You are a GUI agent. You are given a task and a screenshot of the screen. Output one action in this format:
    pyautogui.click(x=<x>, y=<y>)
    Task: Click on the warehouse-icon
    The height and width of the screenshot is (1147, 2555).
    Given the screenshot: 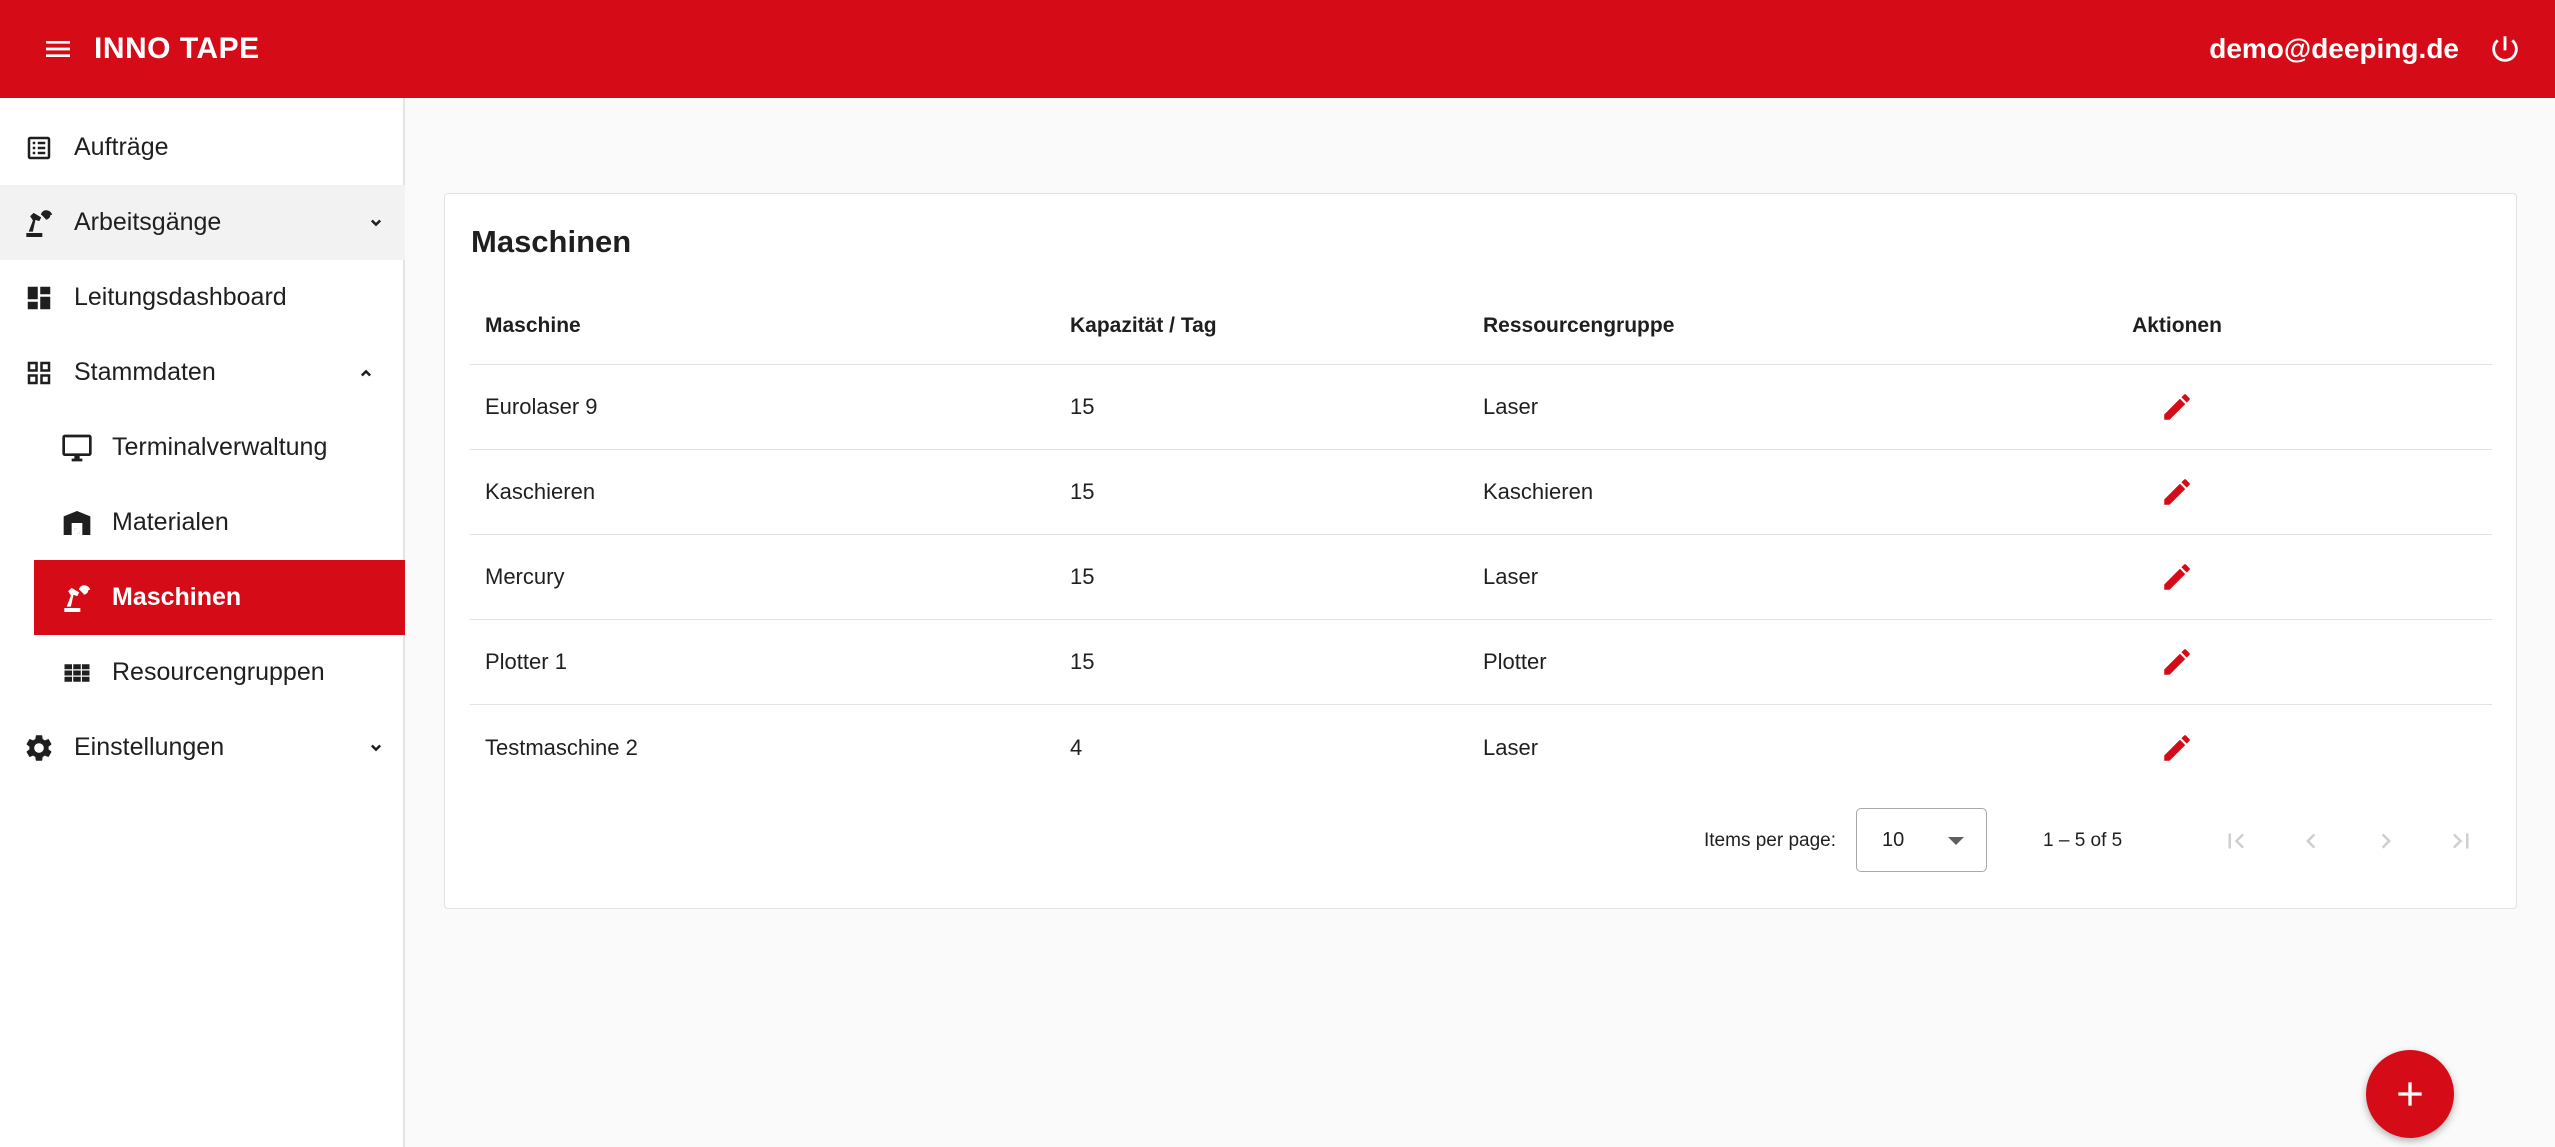 What is the action you would take?
    pyautogui.click(x=77, y=523)
    